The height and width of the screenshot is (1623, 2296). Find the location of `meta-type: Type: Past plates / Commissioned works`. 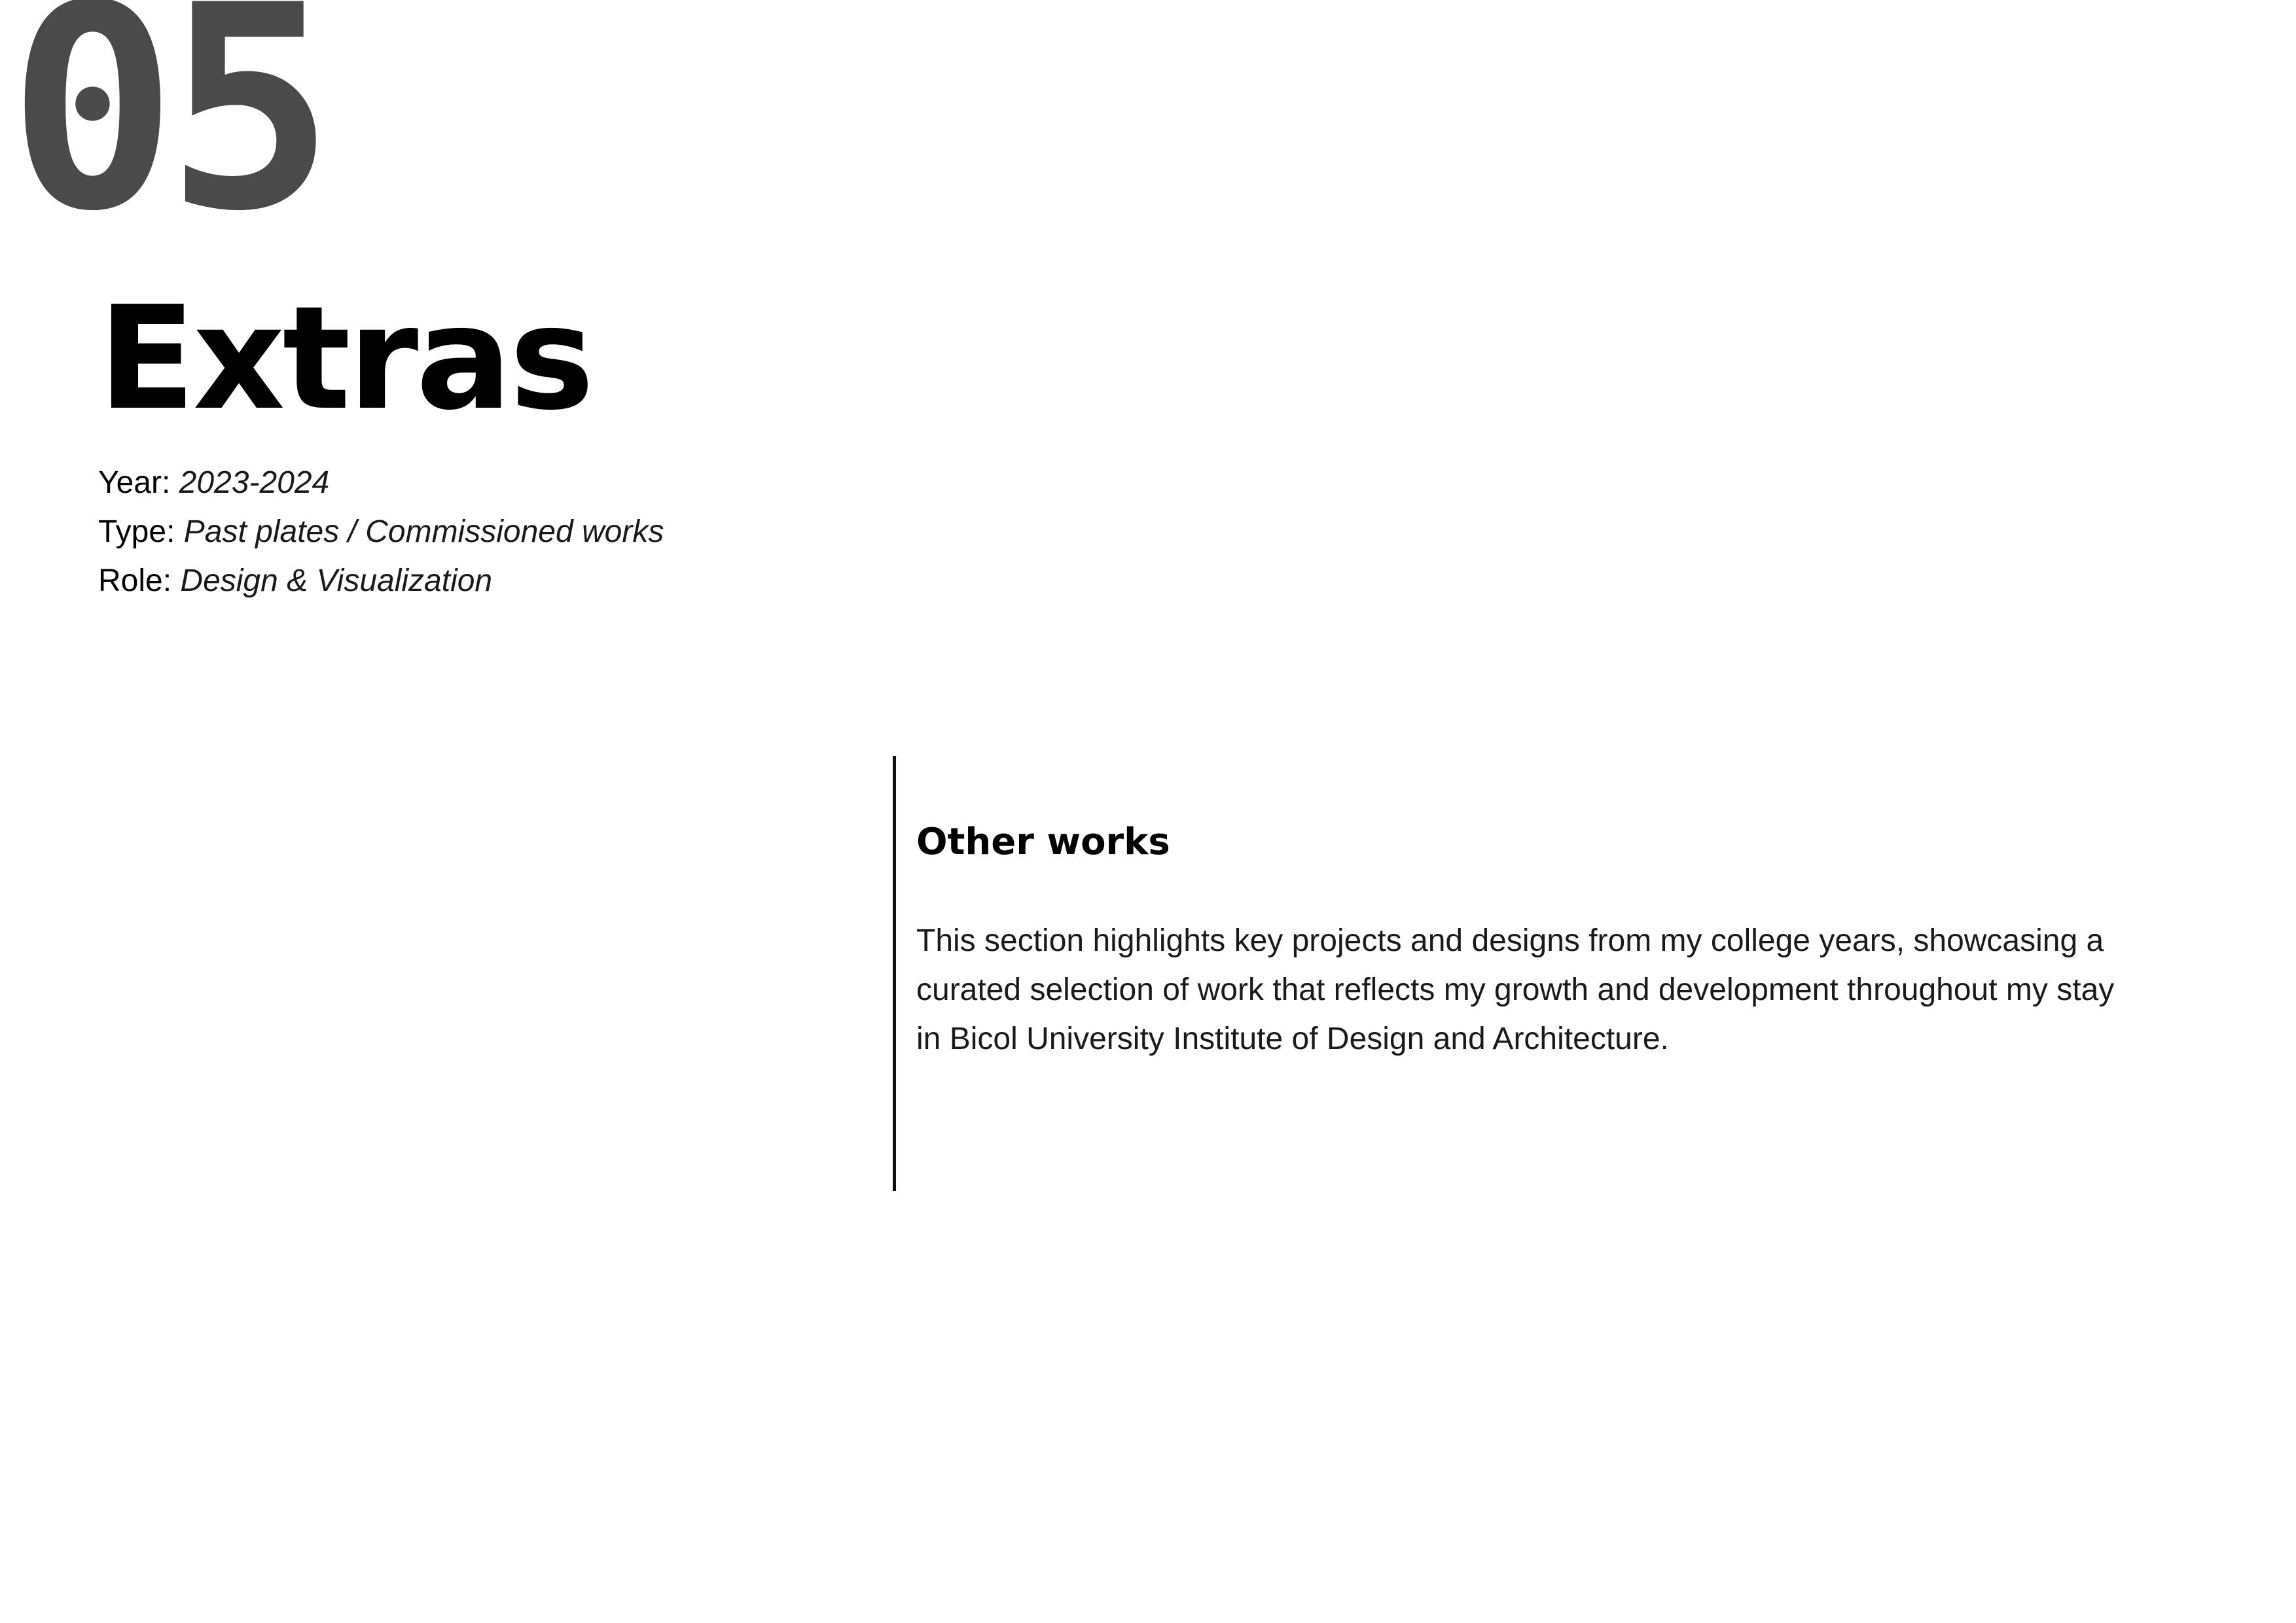

meta-type: Type: Past plates / Commissioned works is located at coordinates (381, 531).